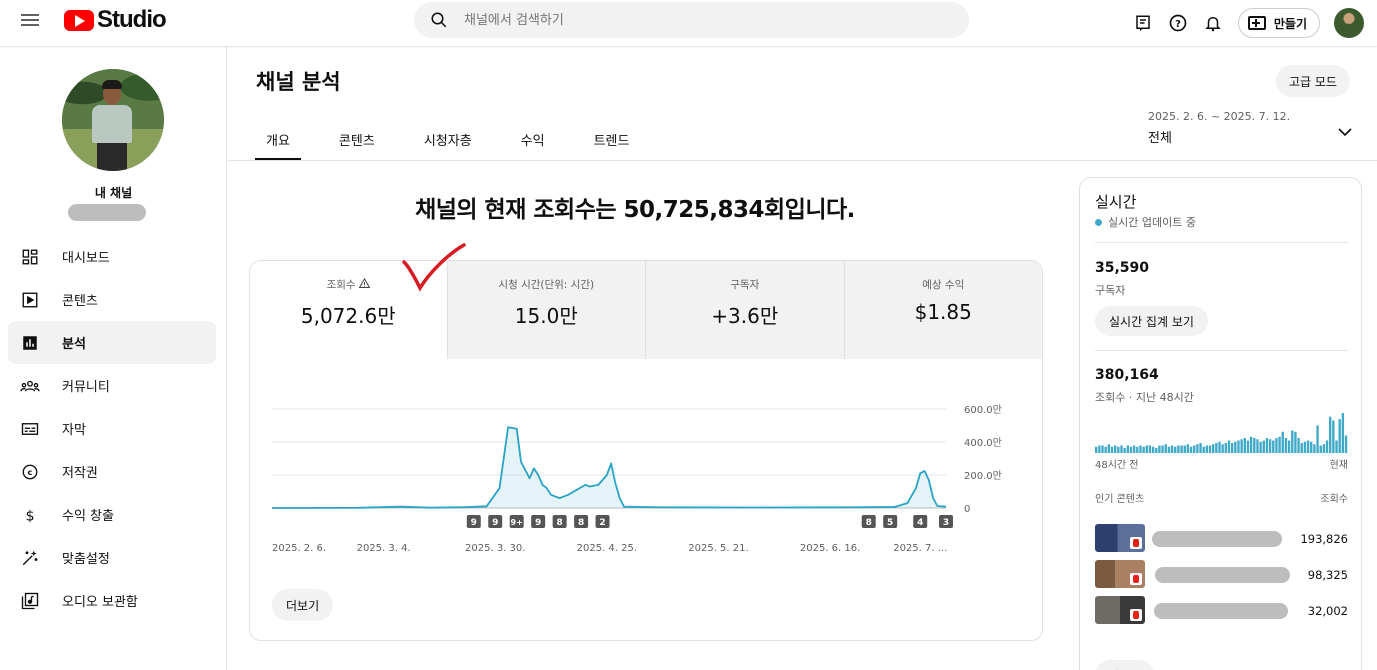 The height and width of the screenshot is (670, 1377). What do you see at coordinates (1178, 23) in the screenshot?
I see `help-icon: ?` at bounding box center [1178, 23].